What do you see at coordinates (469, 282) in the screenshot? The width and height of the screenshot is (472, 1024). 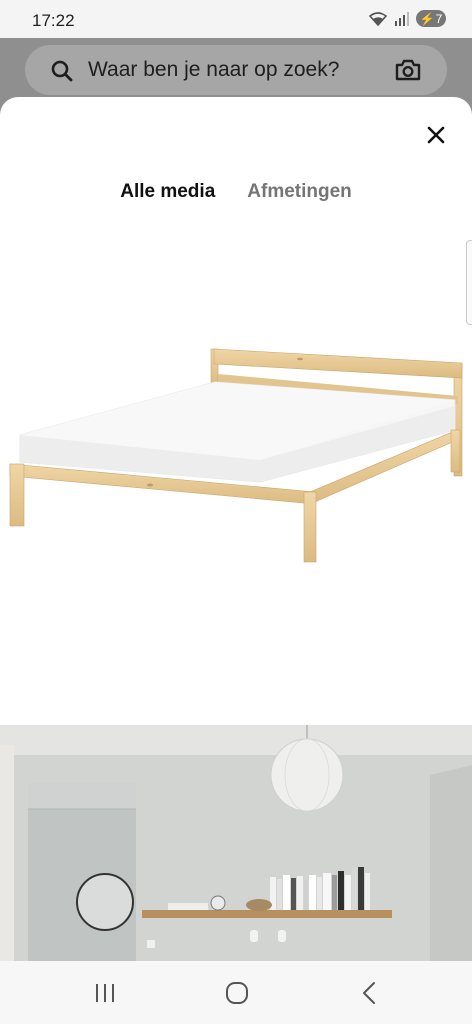 I see `scroll-handle` at bounding box center [469, 282].